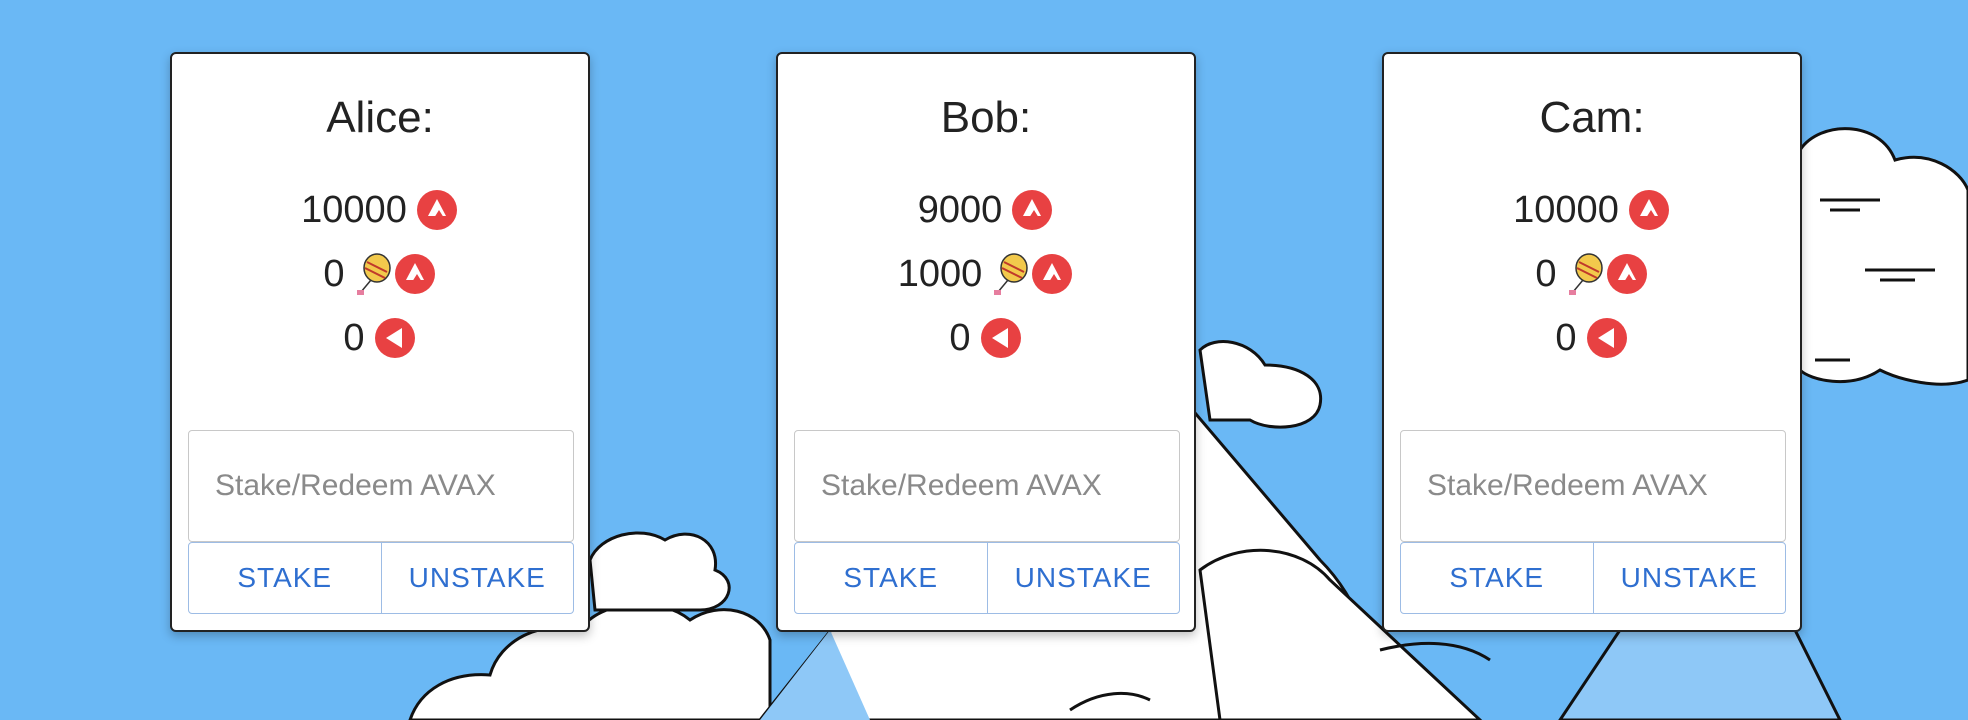  I want to click on card-title: Bob:, so click(986, 117).